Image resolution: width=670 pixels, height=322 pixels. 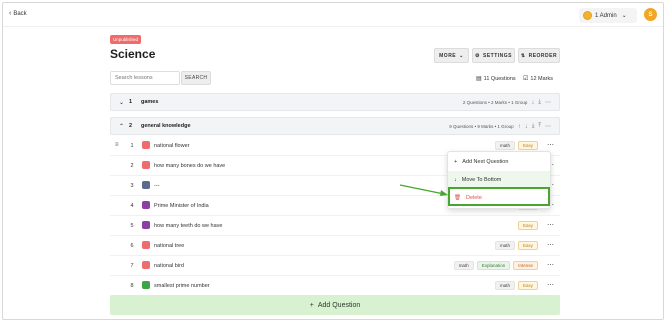 I want to click on marks-count: ☑ 12 Marks, so click(x=538, y=79).